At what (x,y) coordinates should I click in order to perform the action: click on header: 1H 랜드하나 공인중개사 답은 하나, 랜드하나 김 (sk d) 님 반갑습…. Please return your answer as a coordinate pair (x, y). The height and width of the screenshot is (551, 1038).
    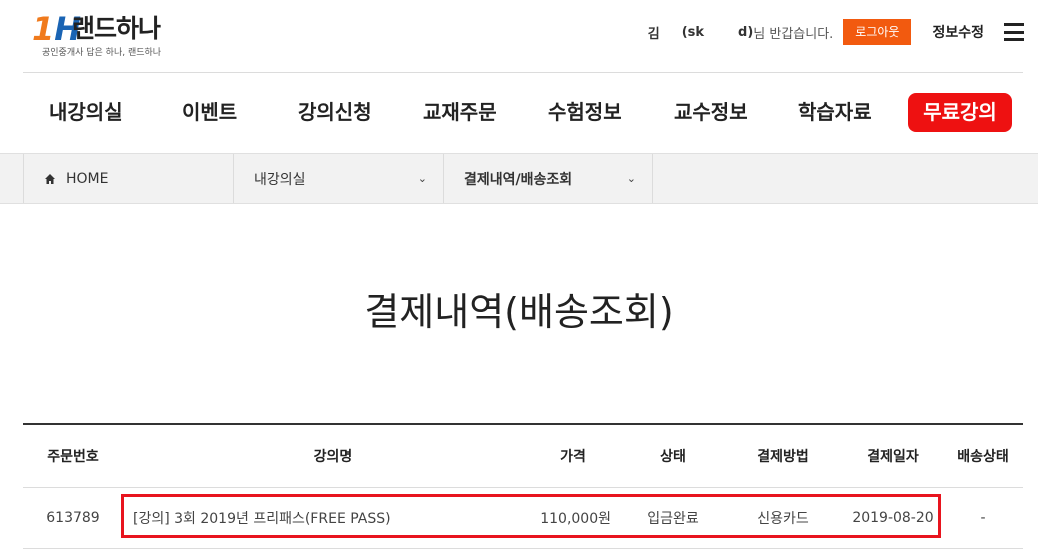
    Looking at the image, I should click on (519, 36).